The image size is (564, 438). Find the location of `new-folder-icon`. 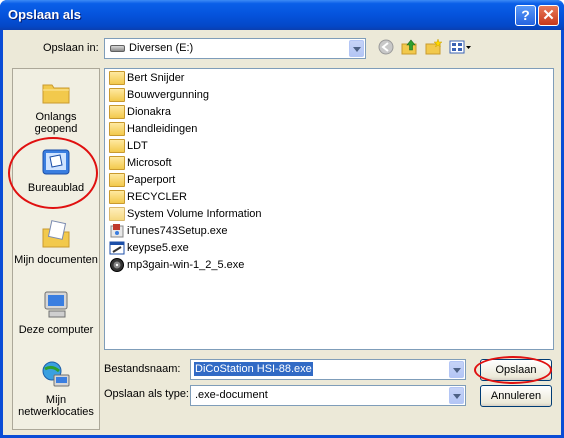

new-folder-icon is located at coordinates (434, 46).